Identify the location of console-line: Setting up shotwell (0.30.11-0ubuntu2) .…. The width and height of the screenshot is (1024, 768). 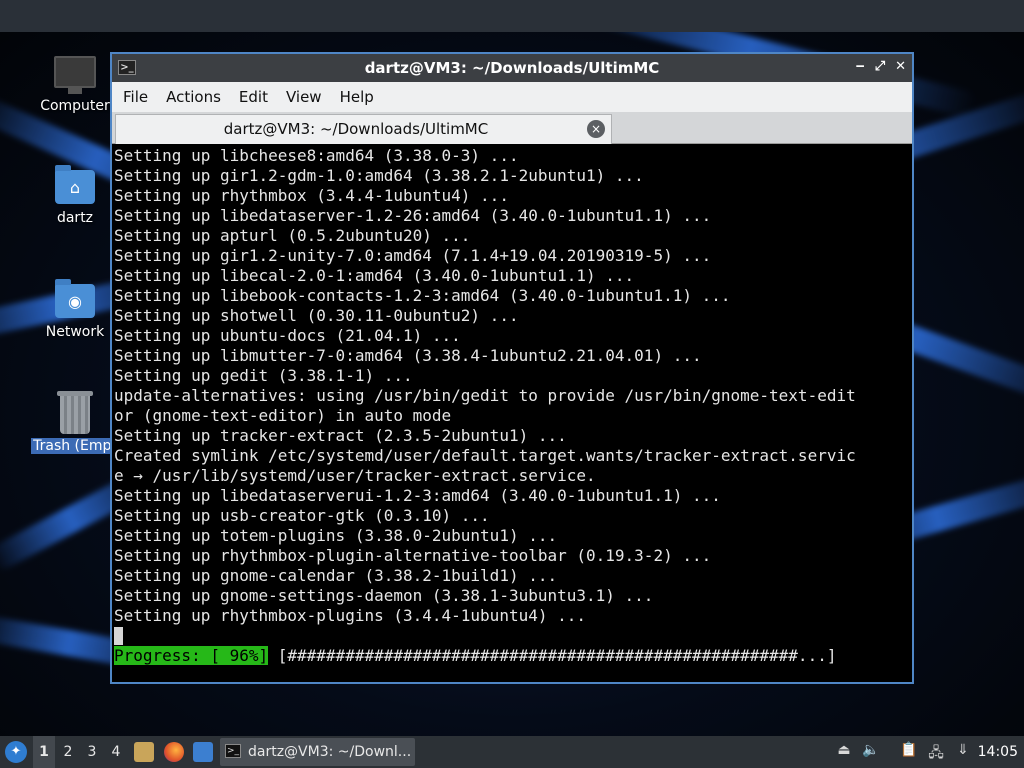
(316, 315).